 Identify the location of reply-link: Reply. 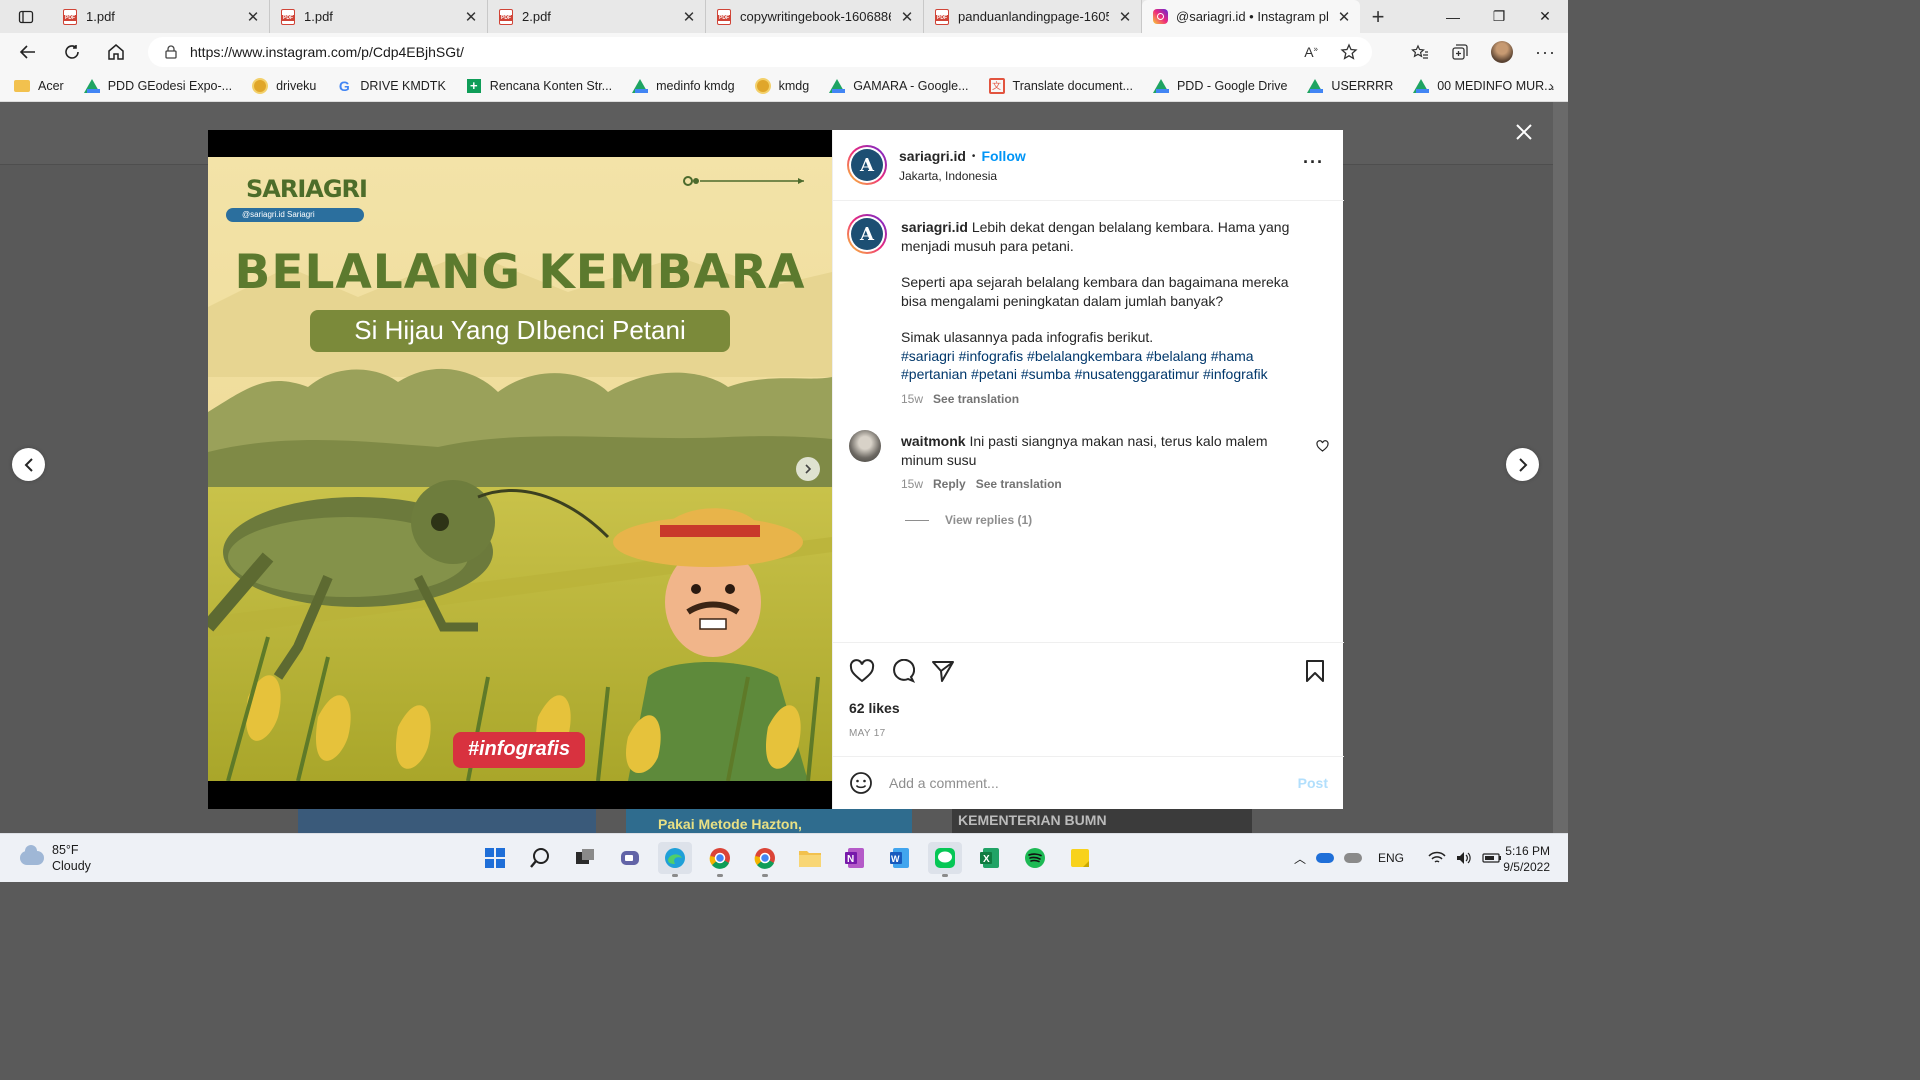
(949, 484).